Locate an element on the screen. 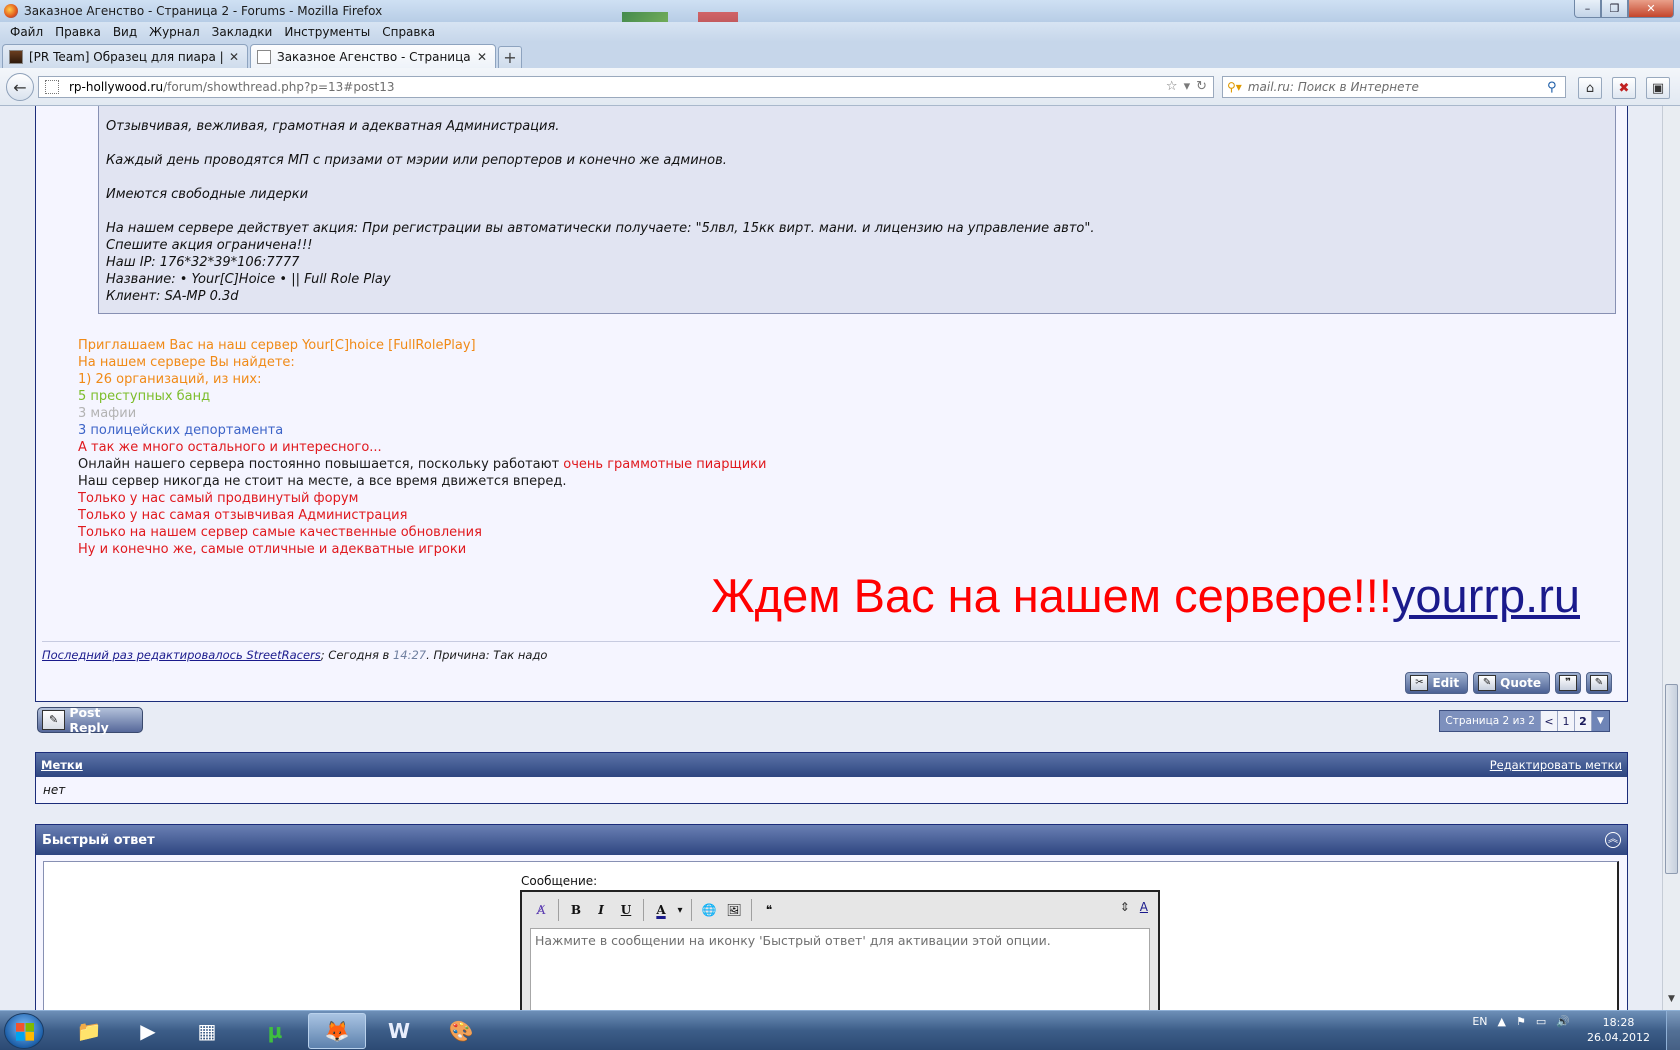 The height and width of the screenshot is (1050, 1680). firefox-taskbar-icon: 🦊 is located at coordinates (337, 1031).